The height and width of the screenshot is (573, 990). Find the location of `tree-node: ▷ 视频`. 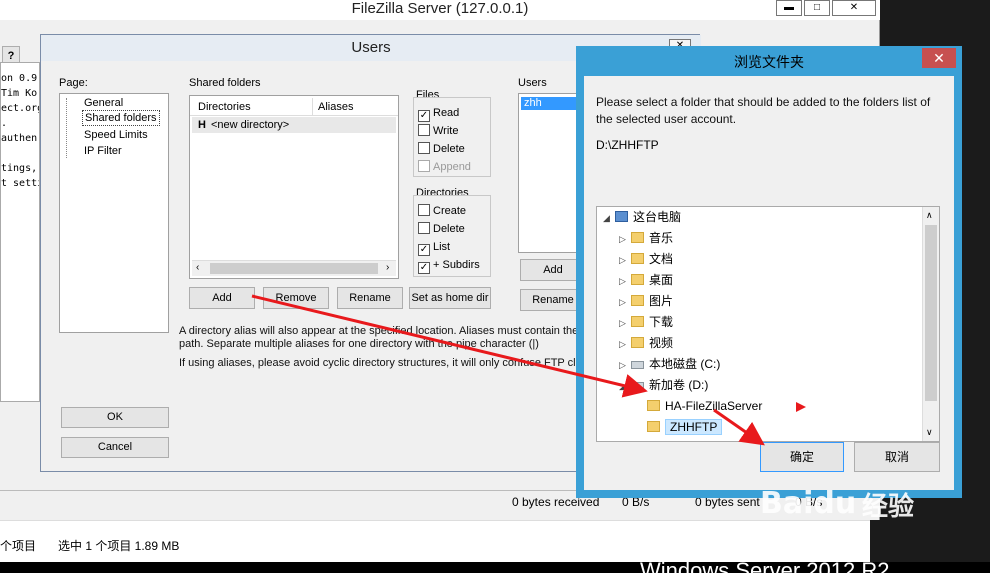

tree-node: ▷ 视频 is located at coordinates (763, 343).